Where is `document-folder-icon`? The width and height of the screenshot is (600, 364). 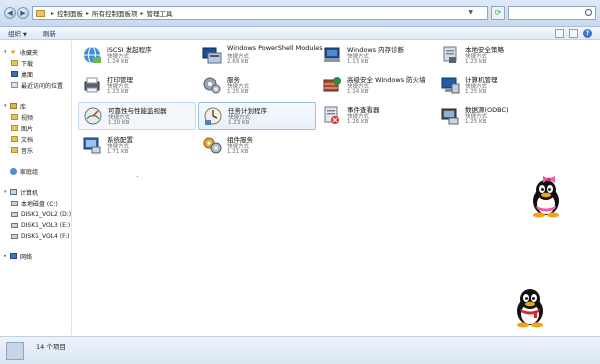
document-folder-icon is located at coordinates (14, 139).